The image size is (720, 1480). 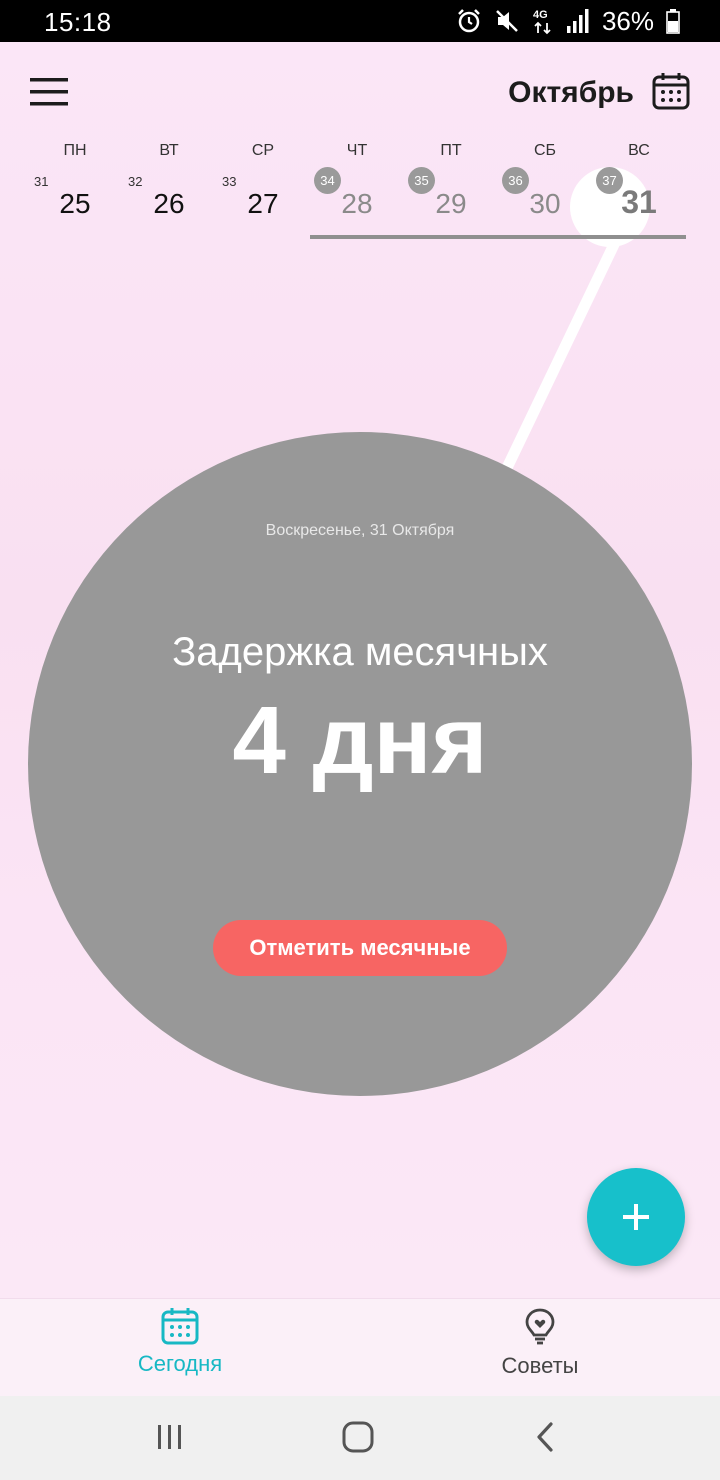 I want to click on day-cell-sat: СБ 36 30, so click(x=545, y=195).